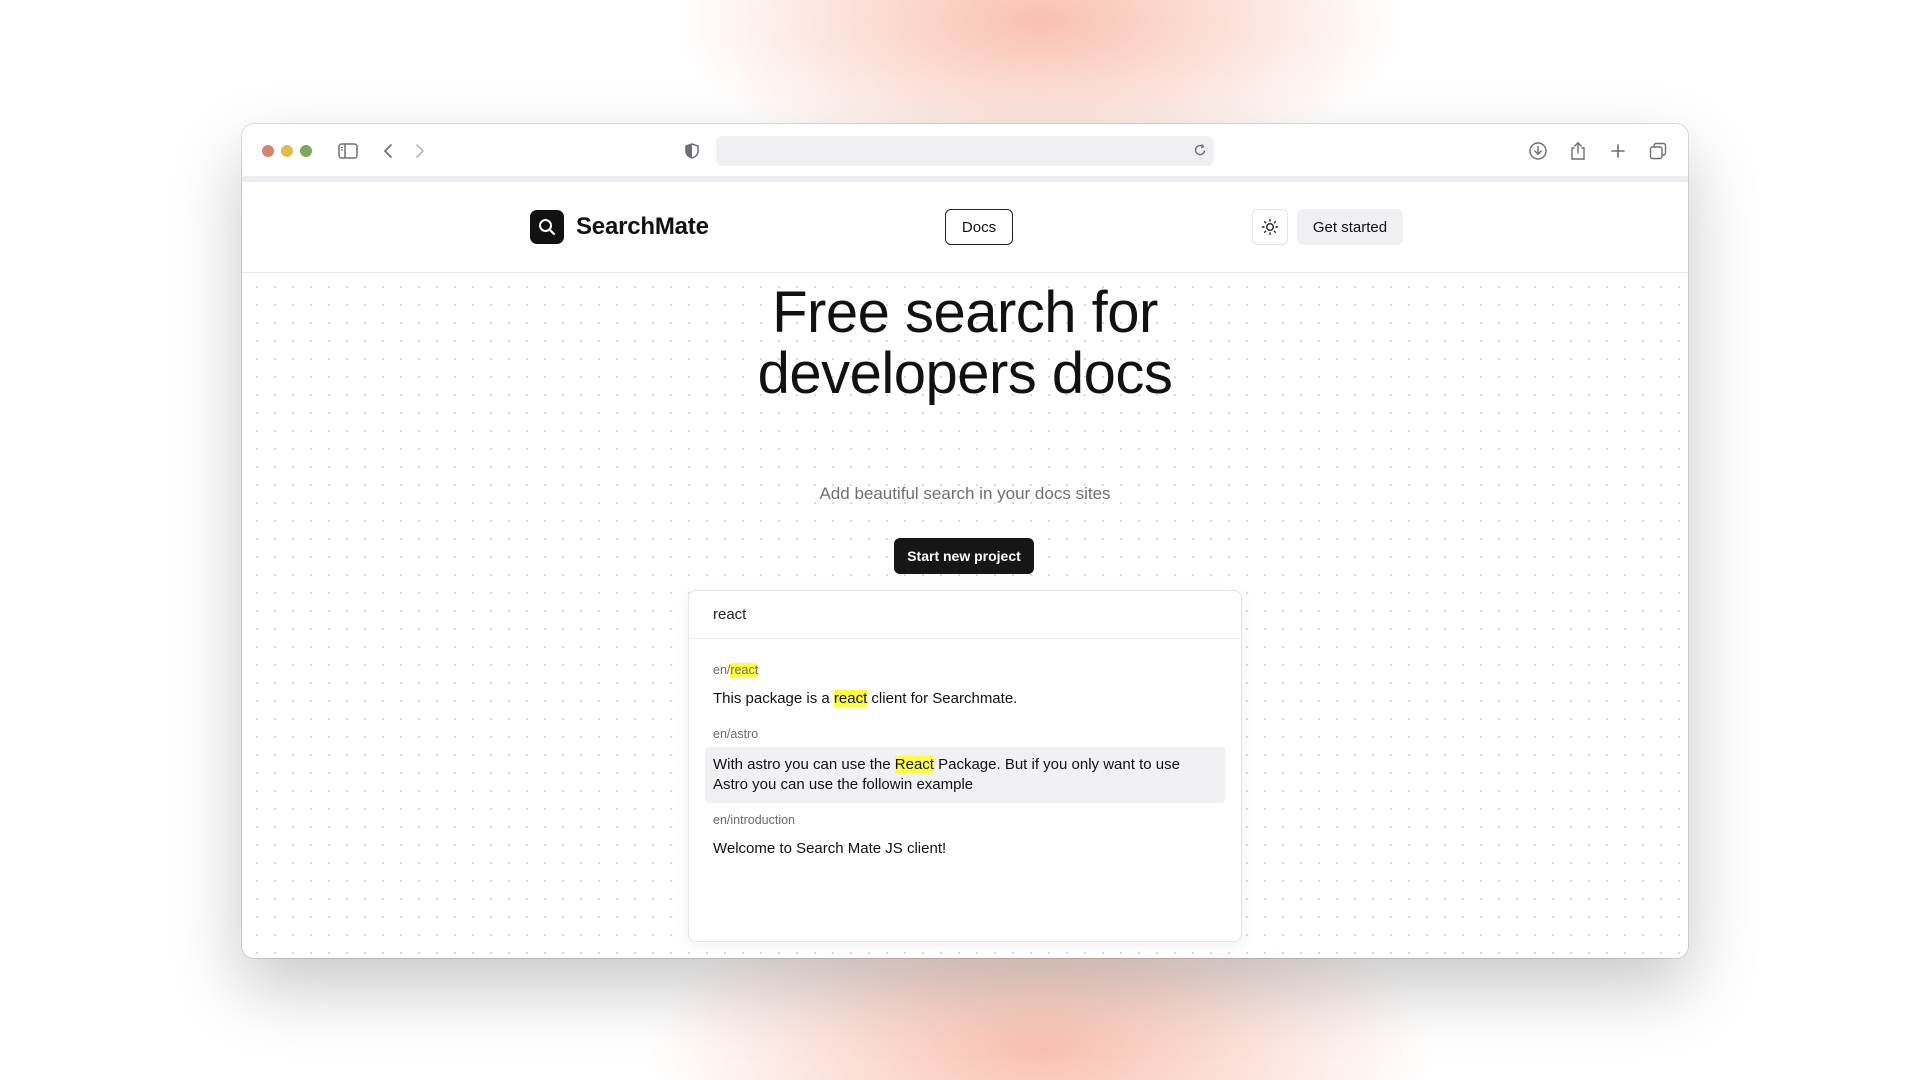 This screenshot has width=1920, height=1080. Describe the element at coordinates (965, 615) in the screenshot. I see `search-input: react` at that location.